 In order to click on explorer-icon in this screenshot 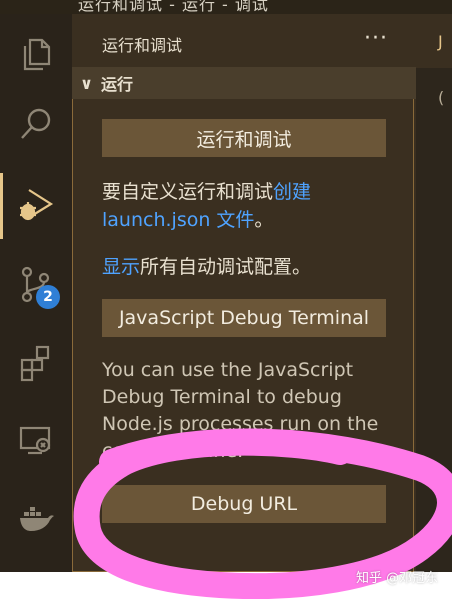, I will do `click(37, 54)`.